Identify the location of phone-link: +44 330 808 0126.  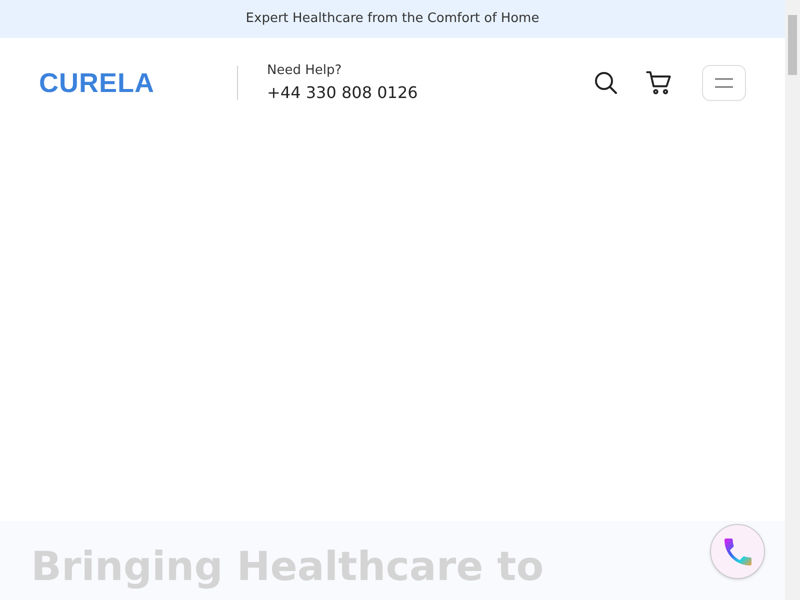
(342, 92).